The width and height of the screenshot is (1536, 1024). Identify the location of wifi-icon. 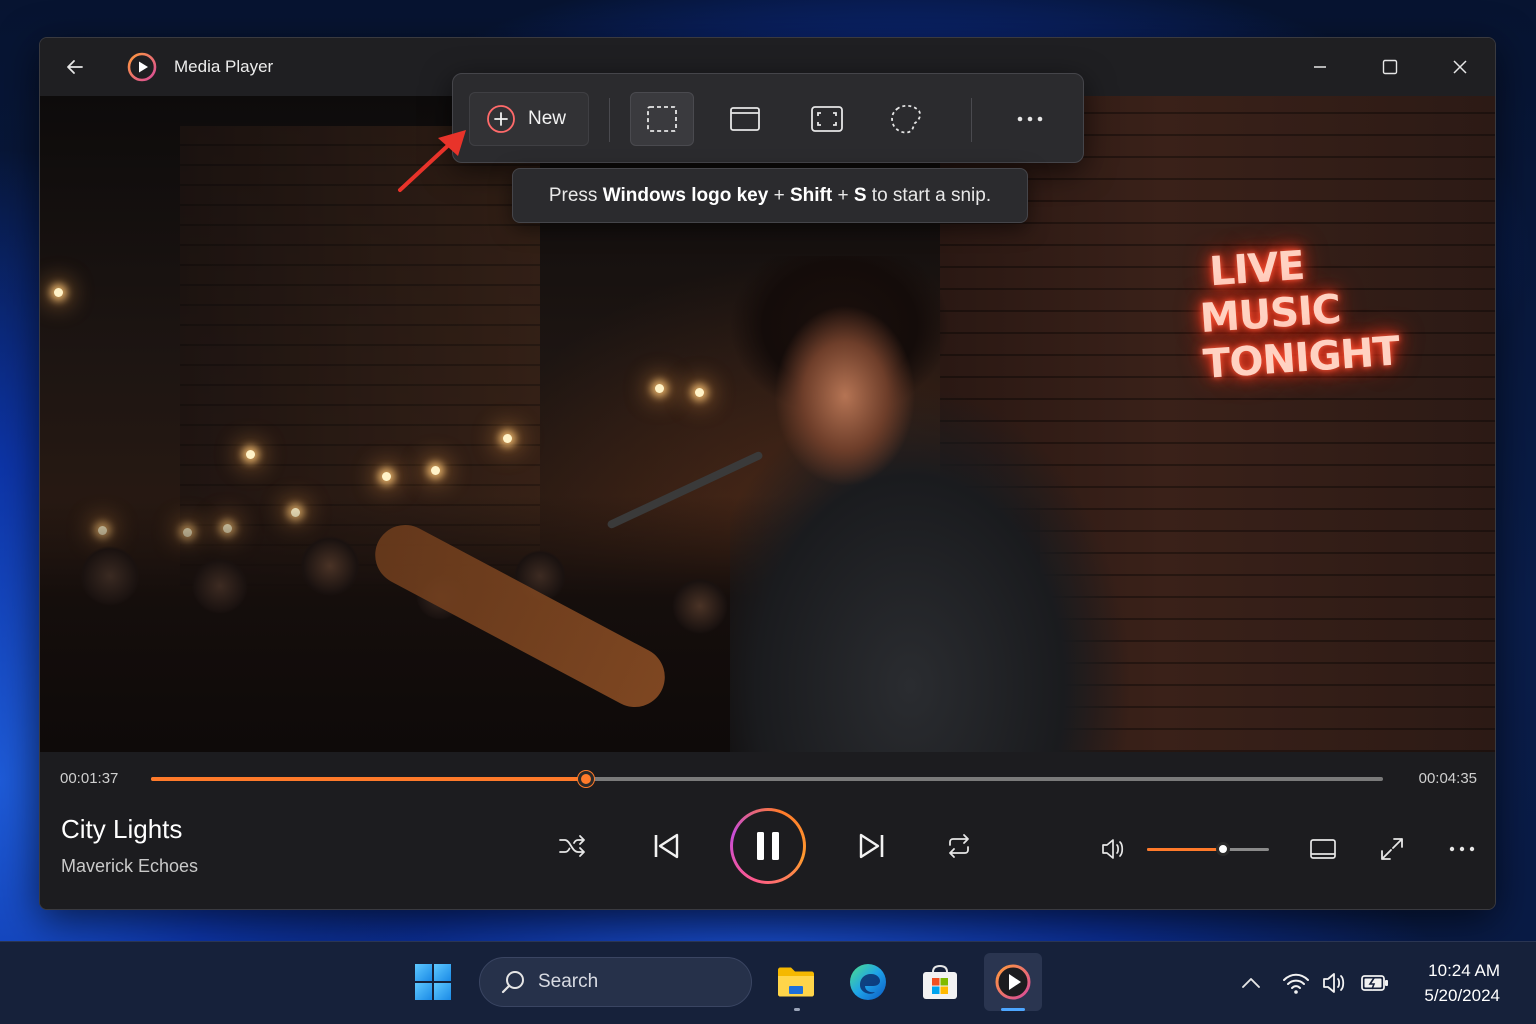
(1296, 983).